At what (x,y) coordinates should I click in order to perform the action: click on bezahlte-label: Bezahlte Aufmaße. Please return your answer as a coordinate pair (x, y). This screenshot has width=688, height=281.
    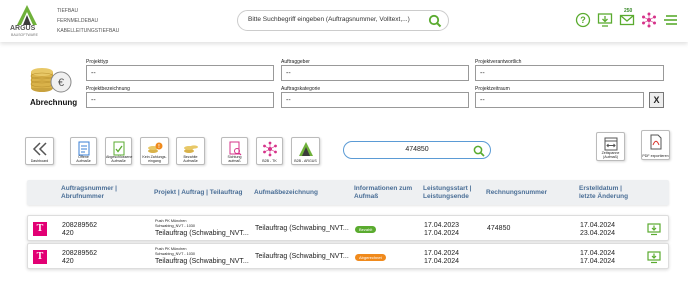
    Looking at the image, I should click on (190, 159).